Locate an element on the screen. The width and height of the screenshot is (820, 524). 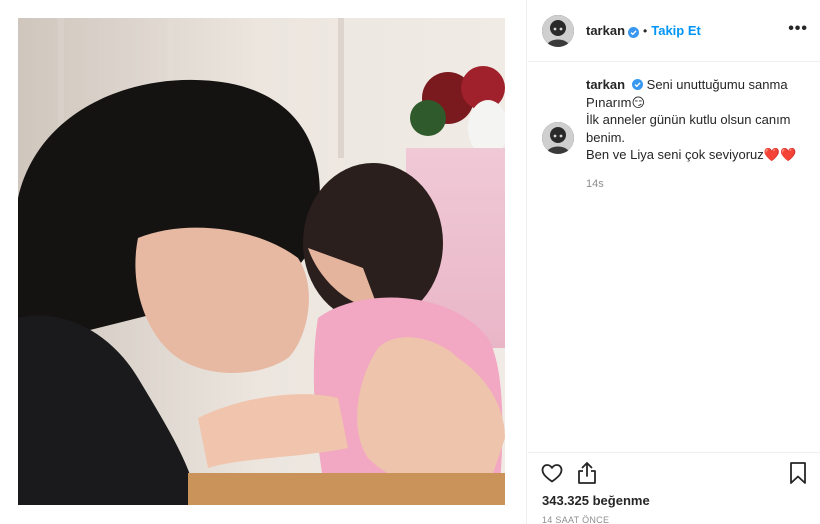
post-header: tarkan • Takip Et ••• is located at coordinates (674, 31).